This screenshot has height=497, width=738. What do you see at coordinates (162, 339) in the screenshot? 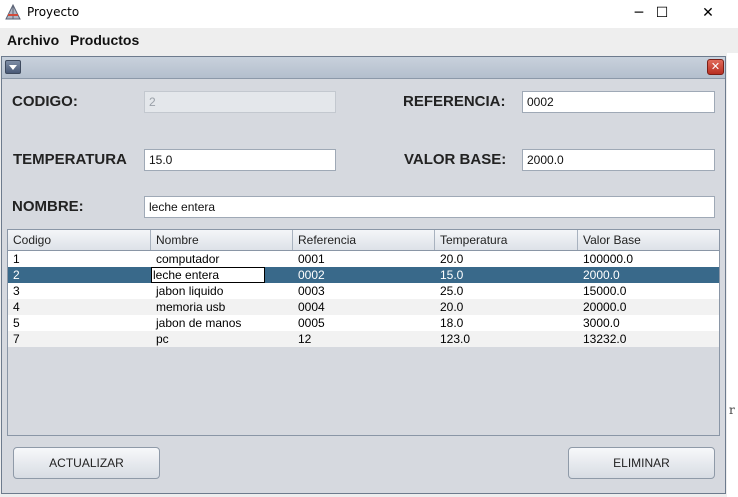
I see `cell-nombre: pc` at bounding box center [162, 339].